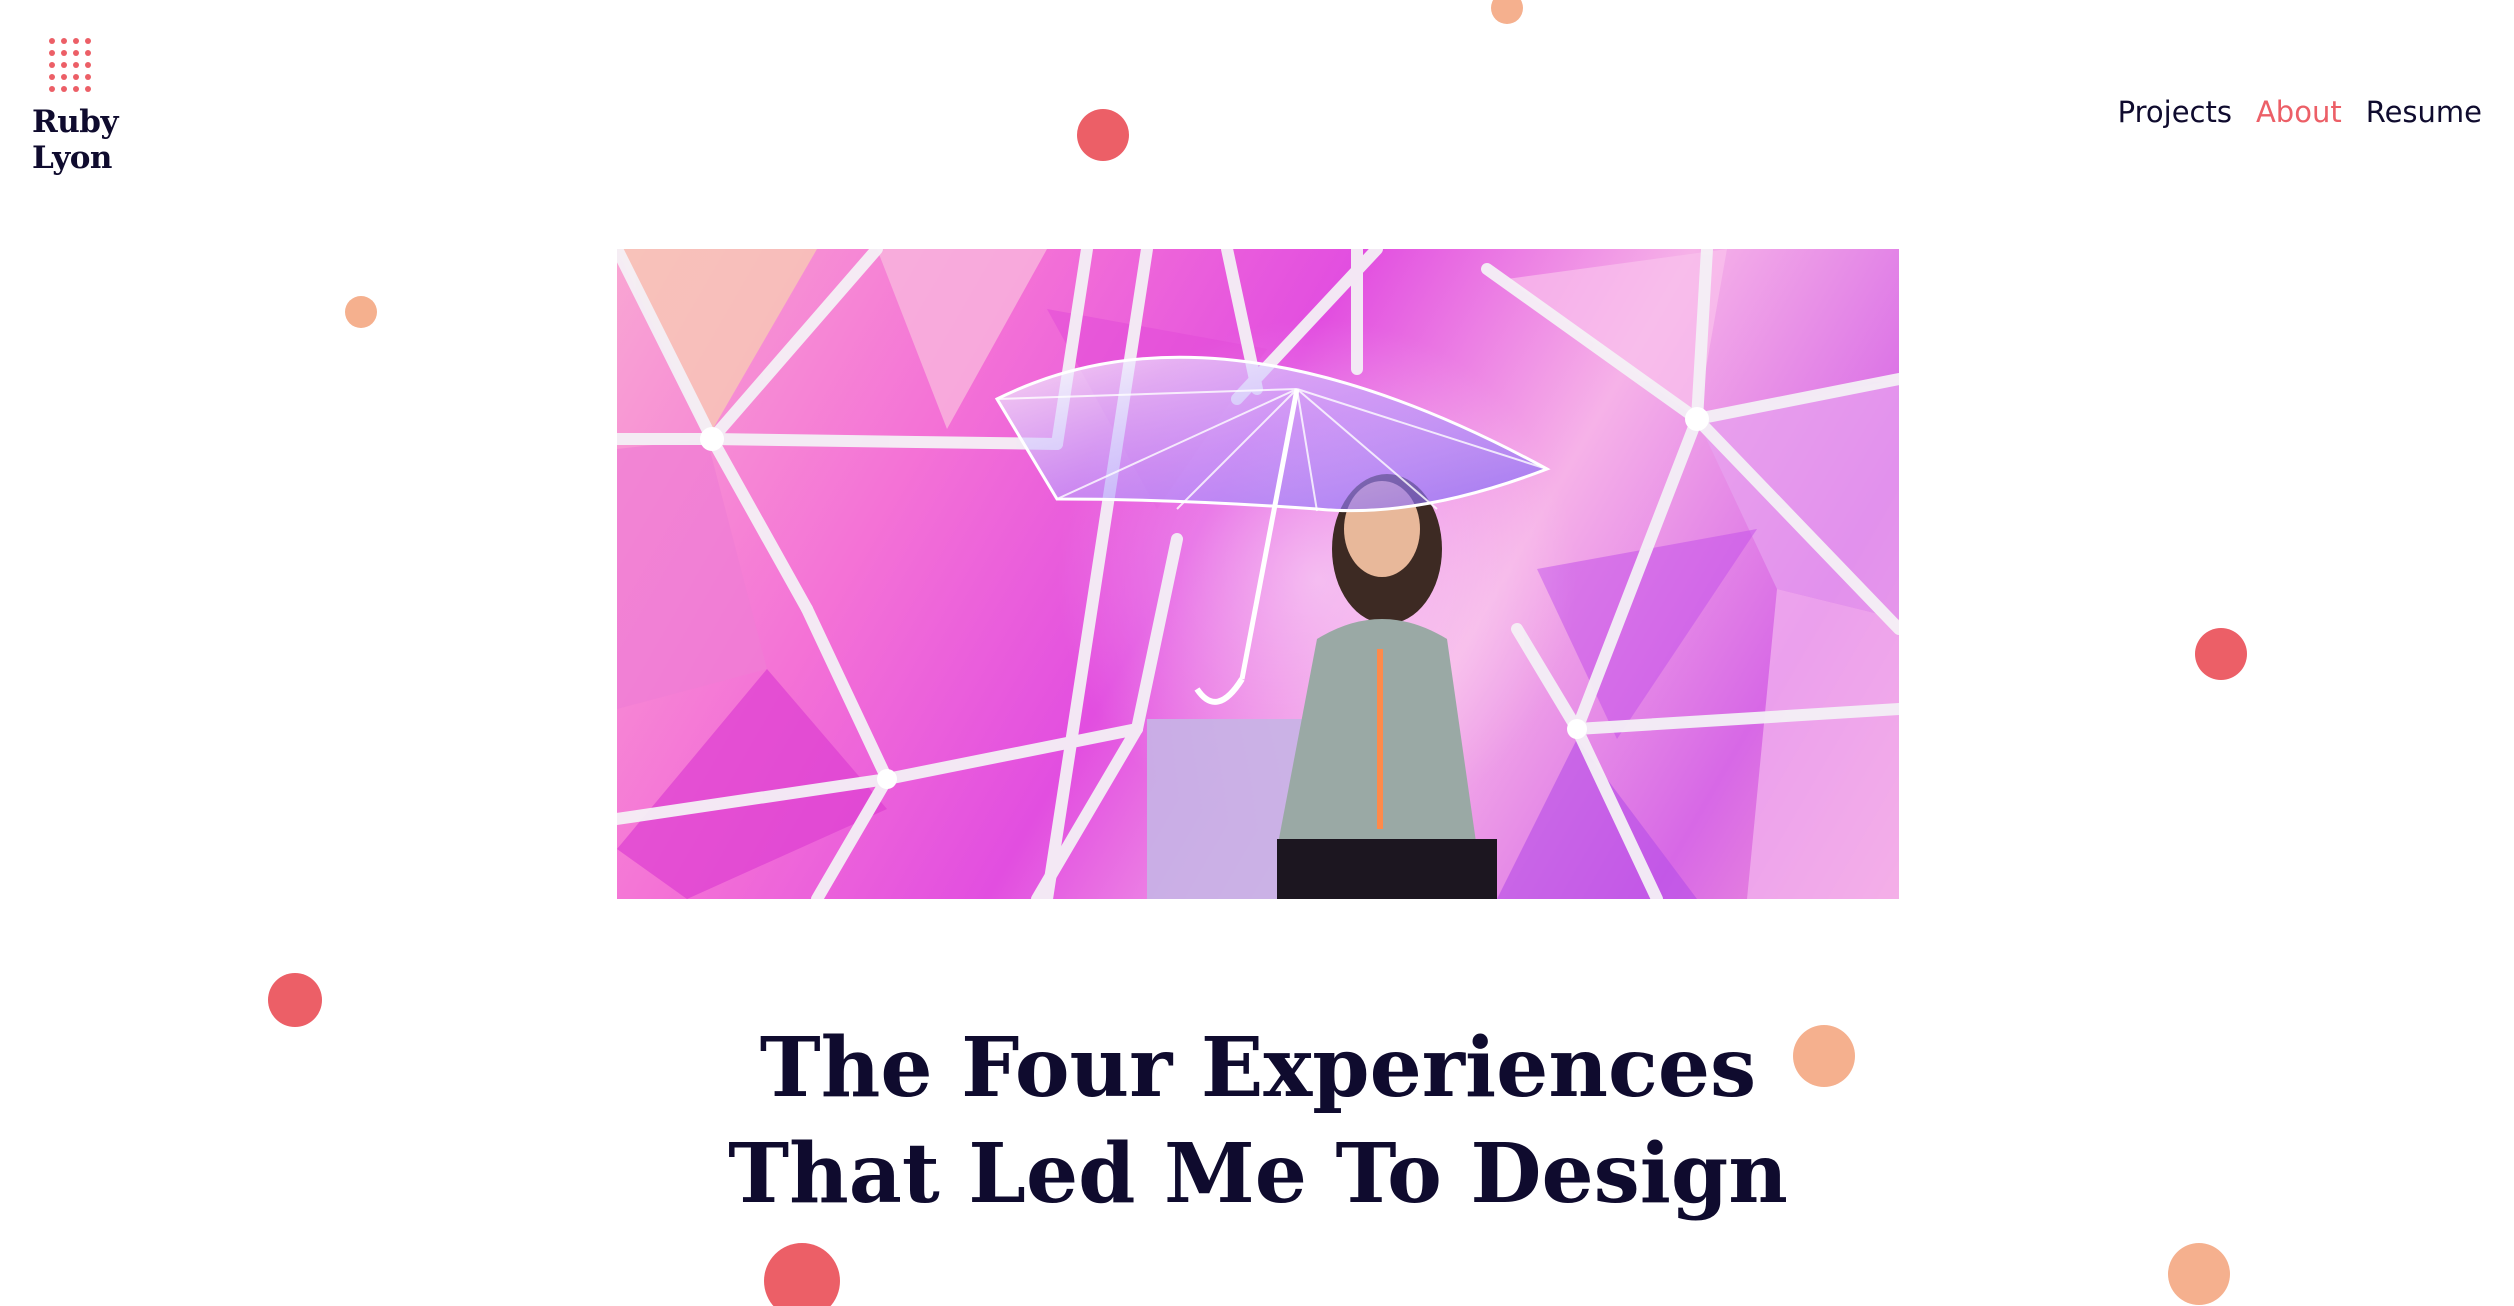 This screenshot has width=2514, height=1306. I want to click on logo-line-1: Ruby, so click(75, 122).